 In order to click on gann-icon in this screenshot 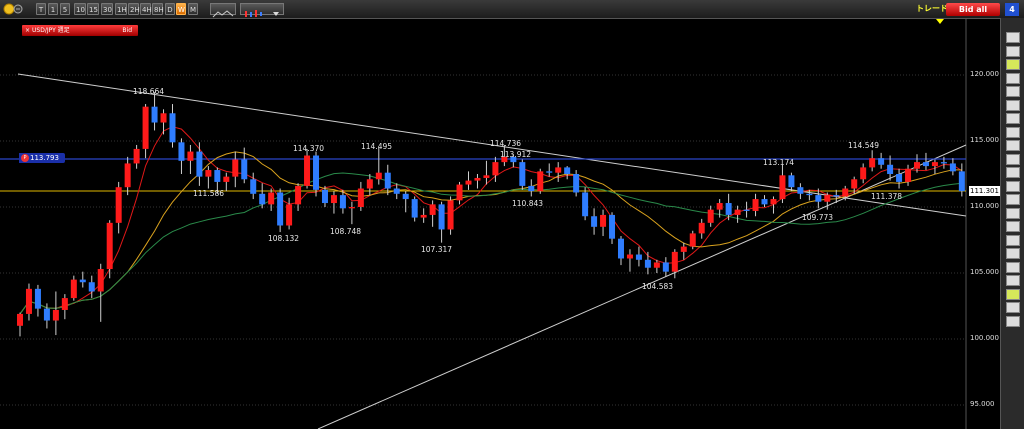, I will do `click(1013, 226)`.